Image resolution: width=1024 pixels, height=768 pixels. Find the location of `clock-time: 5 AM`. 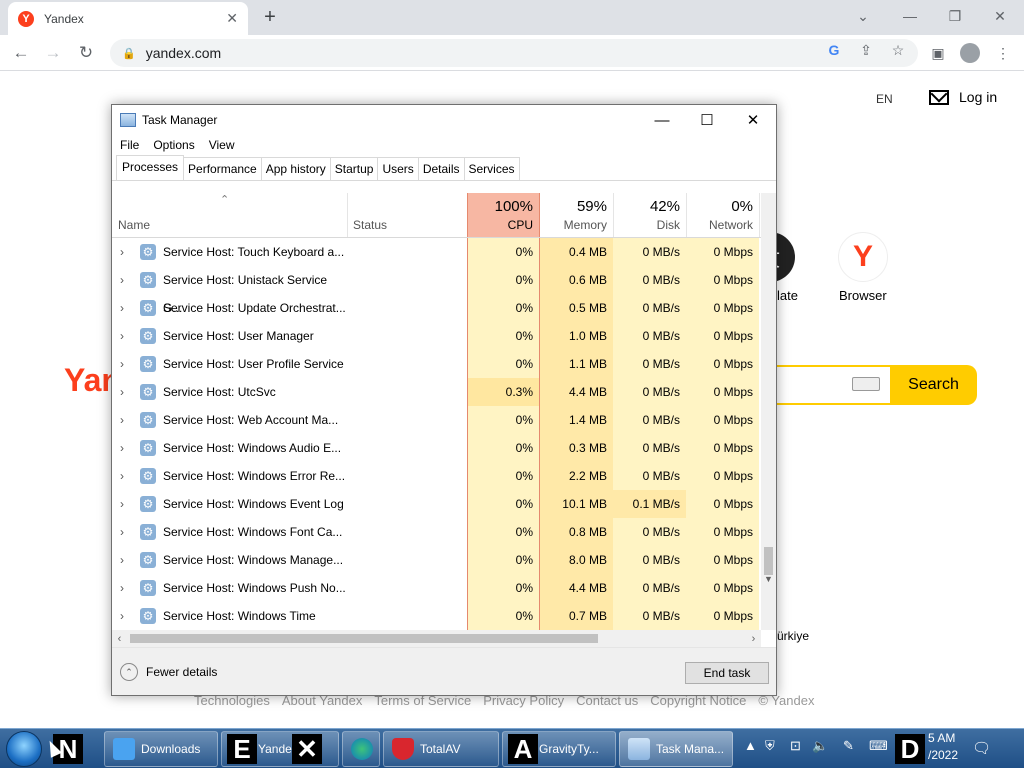

clock-time: 5 AM is located at coordinates (941, 738).